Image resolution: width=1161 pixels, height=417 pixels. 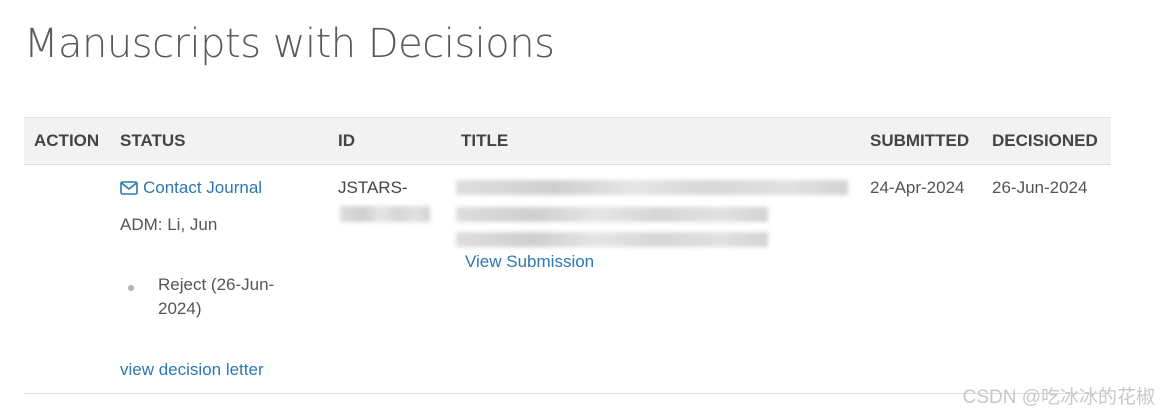 What do you see at coordinates (129, 188) in the screenshot?
I see `envelope-icon` at bounding box center [129, 188].